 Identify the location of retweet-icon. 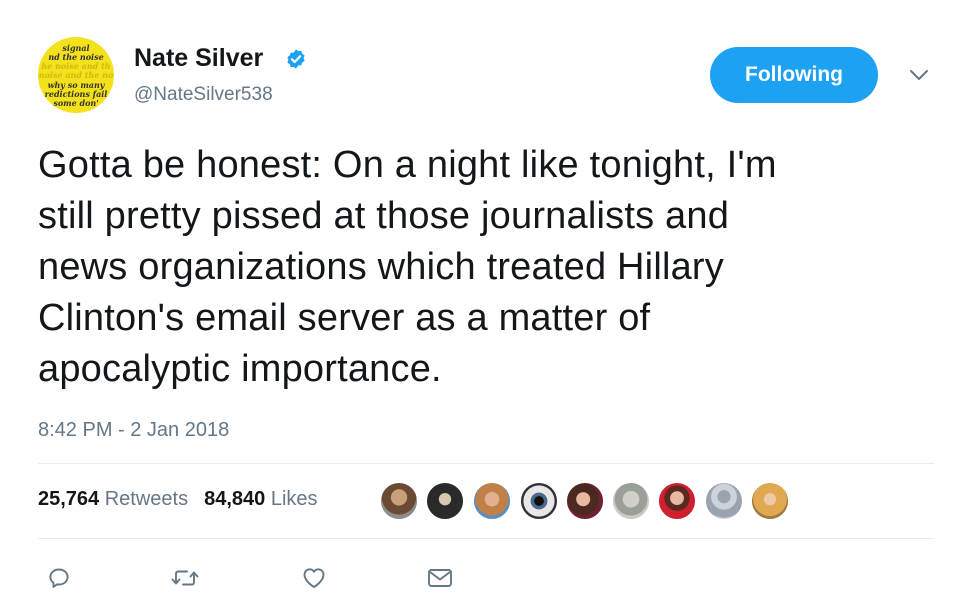
(185, 578).